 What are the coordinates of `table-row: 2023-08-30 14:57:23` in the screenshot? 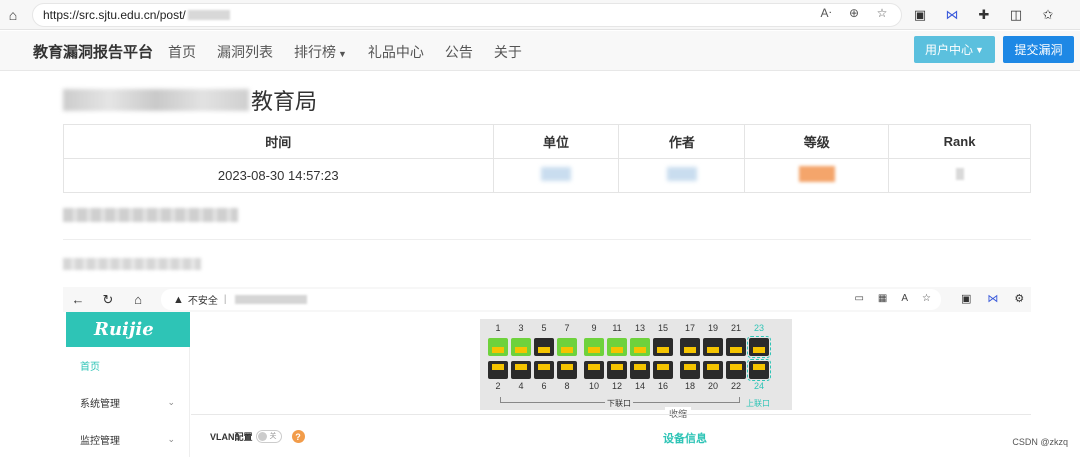 It's located at (547, 175).